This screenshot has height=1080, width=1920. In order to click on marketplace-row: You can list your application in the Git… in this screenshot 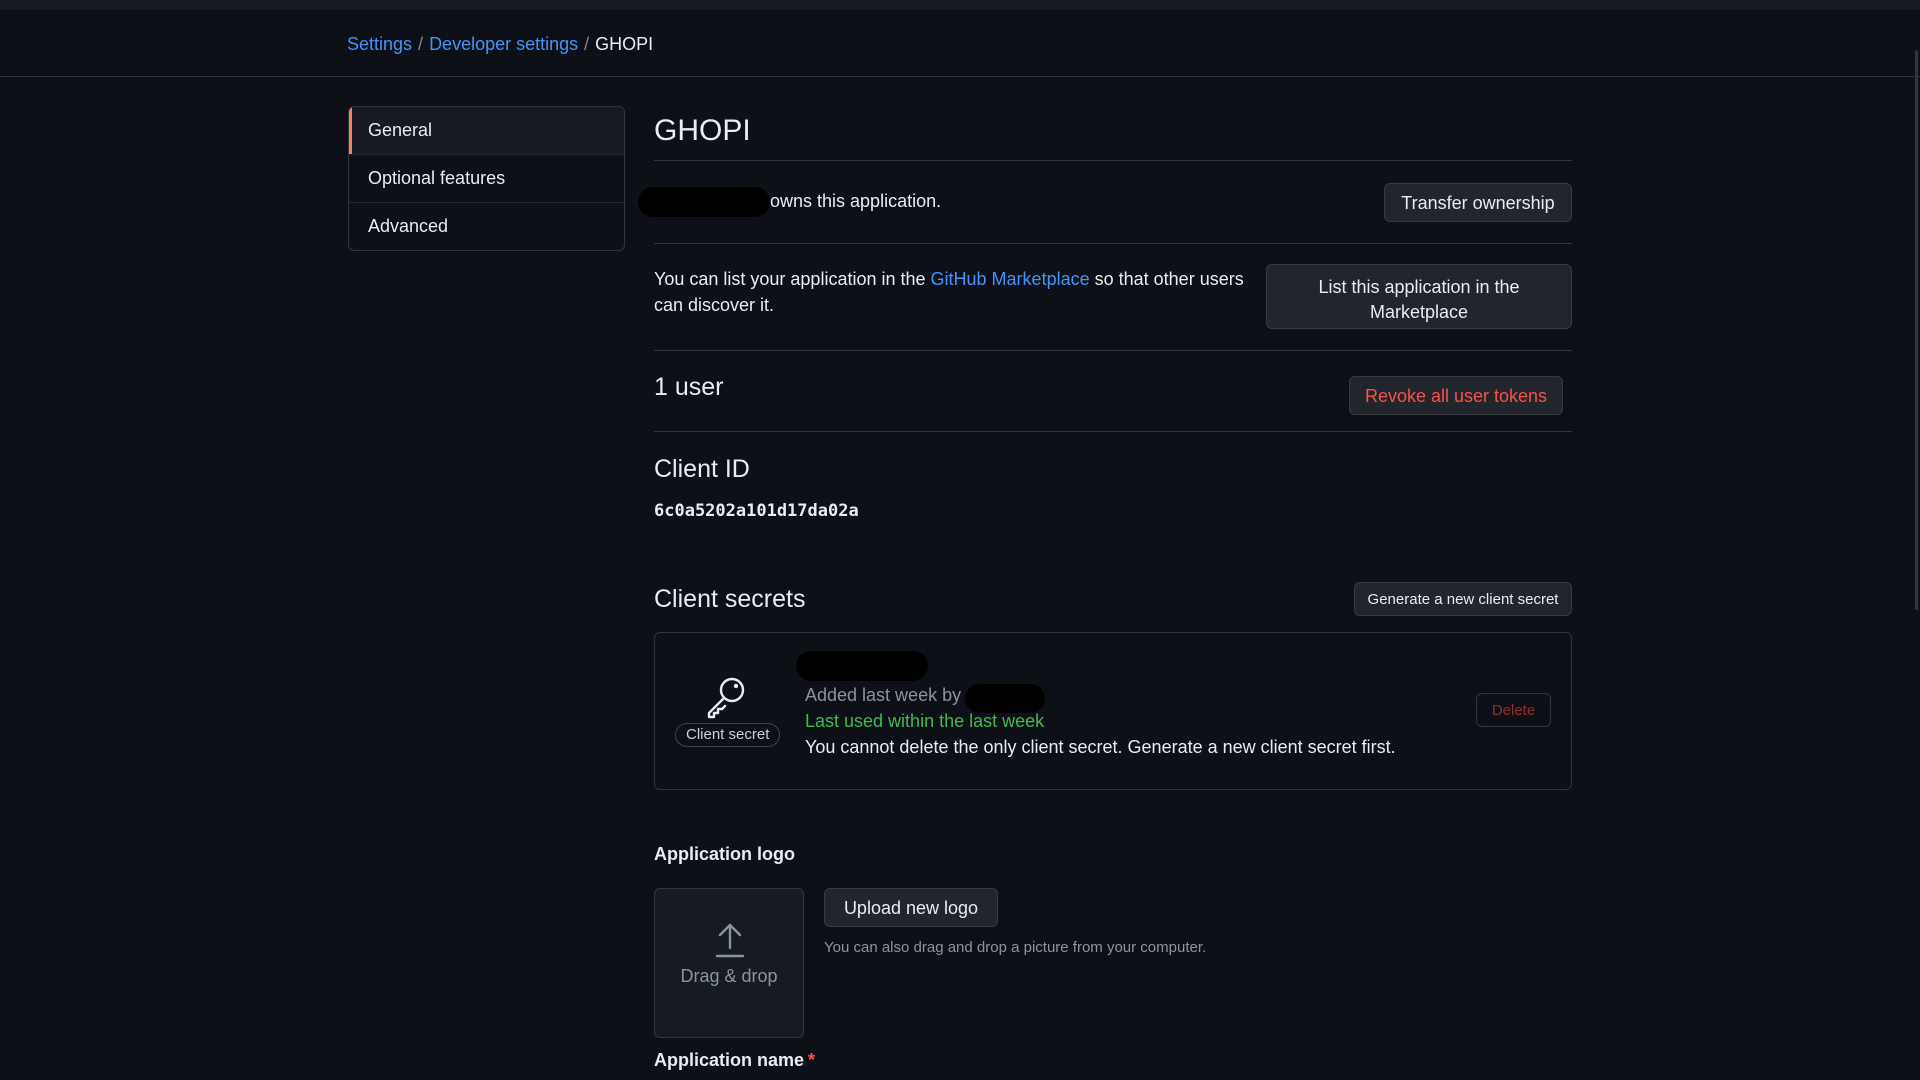, I will do `click(1113, 297)`.